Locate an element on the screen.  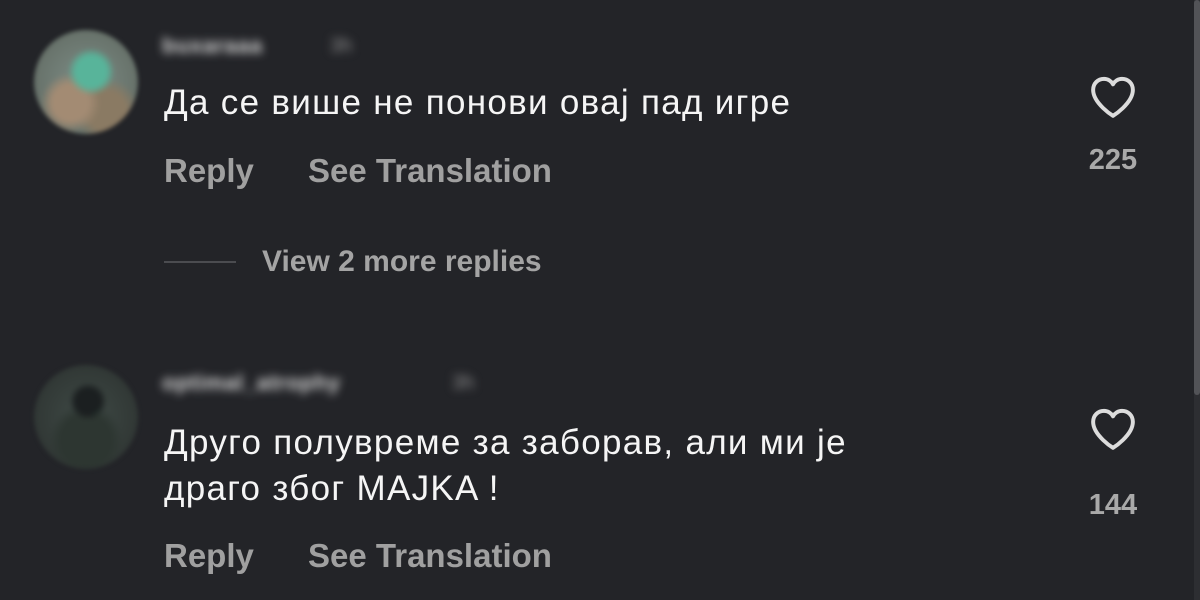
view-more-replies-button: View 2 more replies is located at coordinates (353, 262).